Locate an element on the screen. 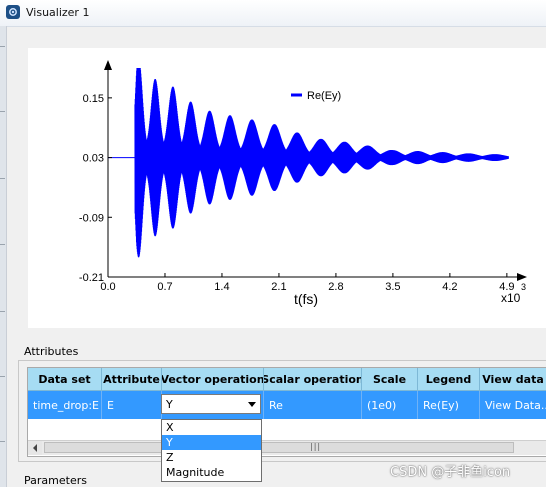  visualizer-app-icon is located at coordinates (13, 12).